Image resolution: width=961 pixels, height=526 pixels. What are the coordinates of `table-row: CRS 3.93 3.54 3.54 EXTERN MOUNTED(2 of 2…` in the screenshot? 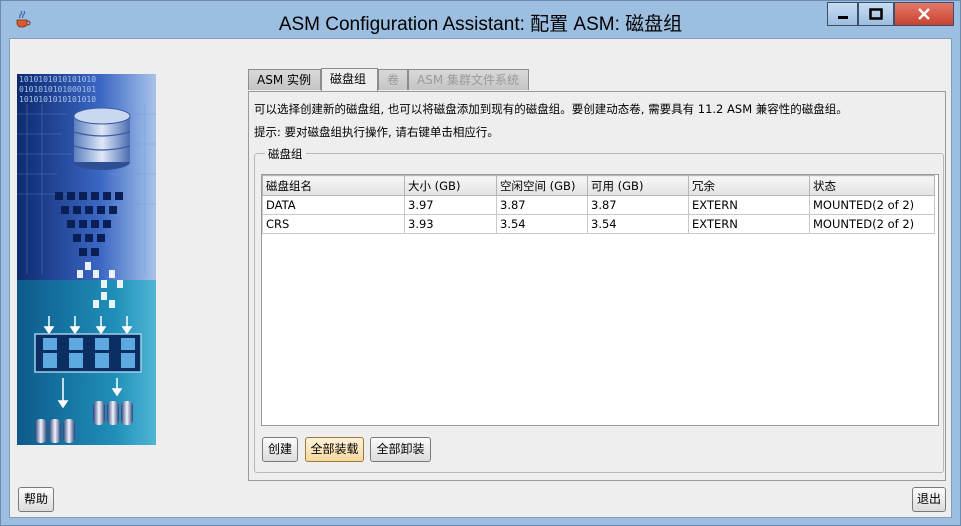 It's located at (598, 224).